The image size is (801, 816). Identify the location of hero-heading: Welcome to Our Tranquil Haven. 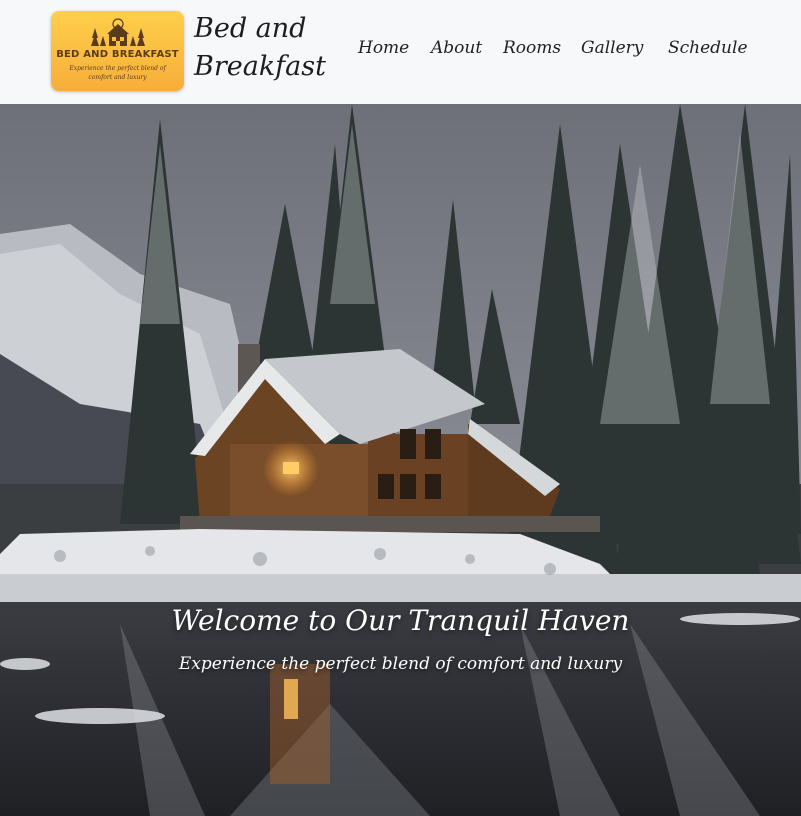
(400, 620).